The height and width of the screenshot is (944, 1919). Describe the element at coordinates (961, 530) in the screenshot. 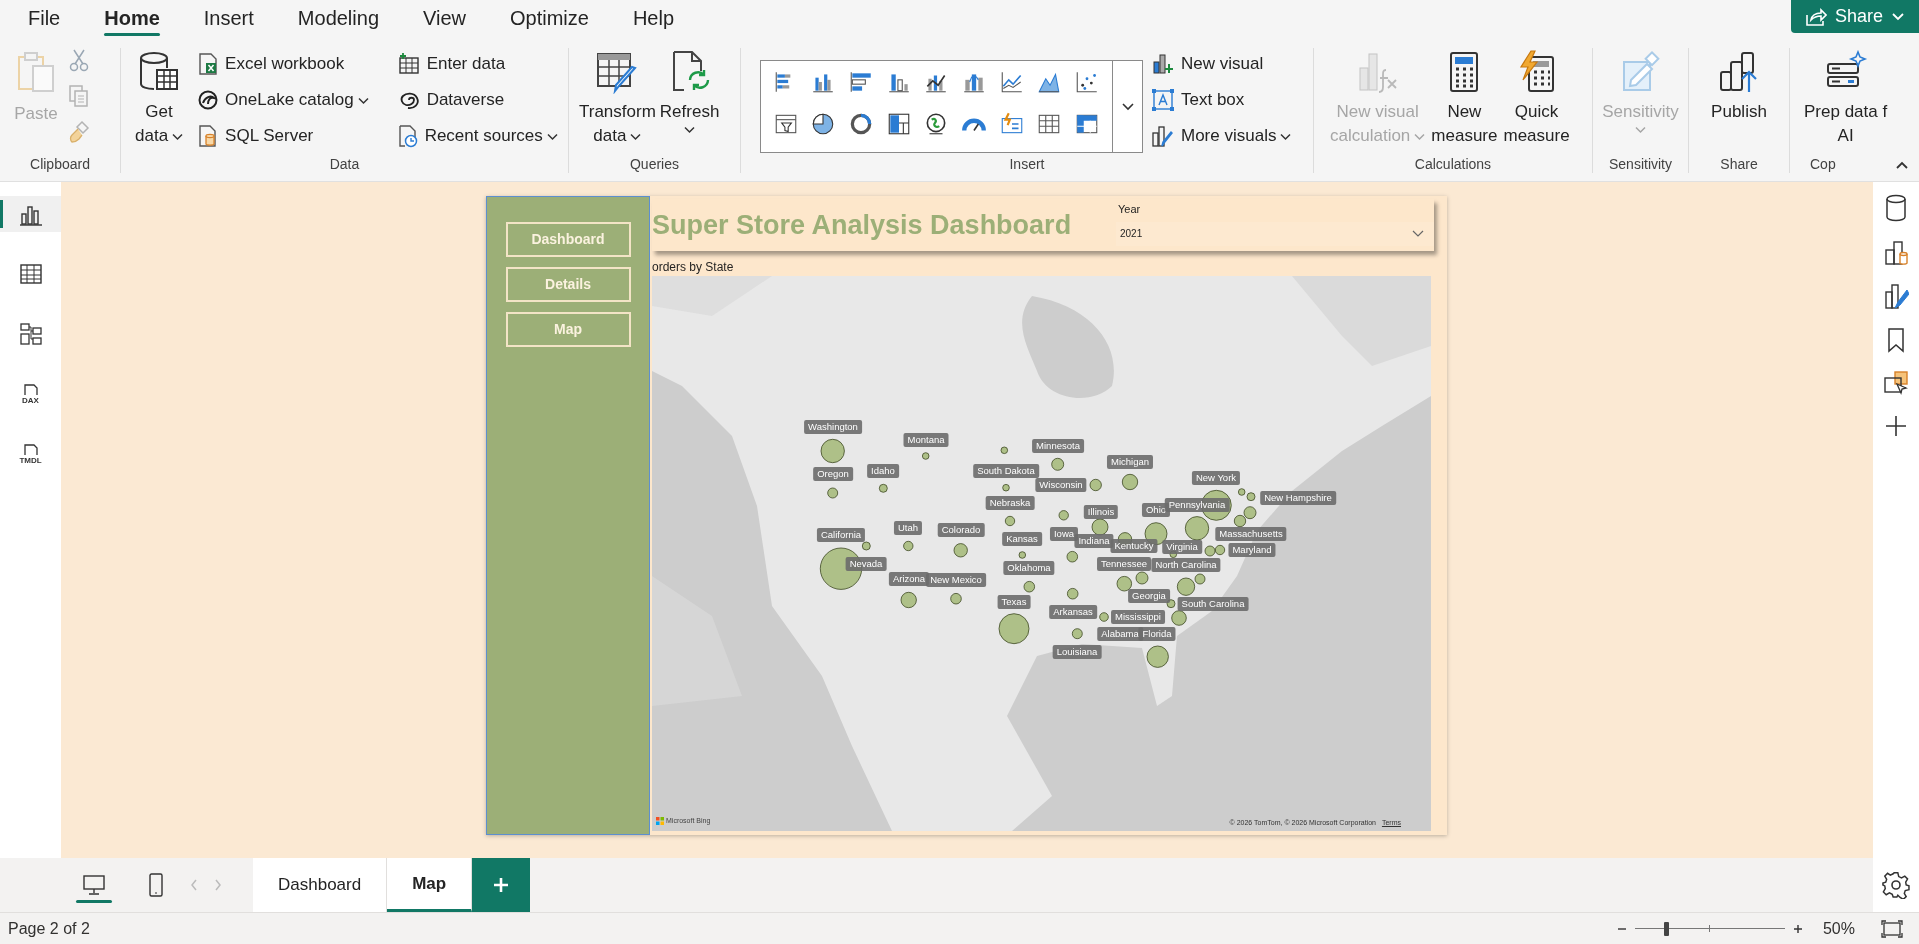

I see `state-label: Colorado` at that location.